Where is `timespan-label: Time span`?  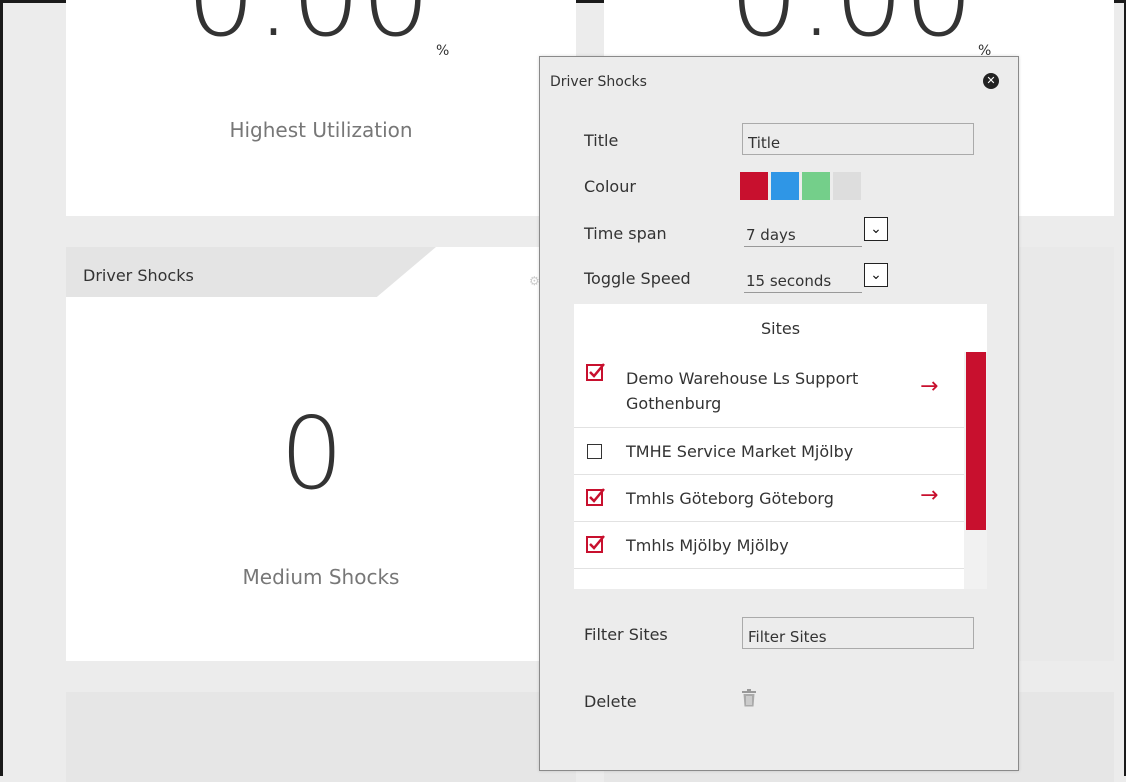 timespan-label: Time span is located at coordinates (625, 233).